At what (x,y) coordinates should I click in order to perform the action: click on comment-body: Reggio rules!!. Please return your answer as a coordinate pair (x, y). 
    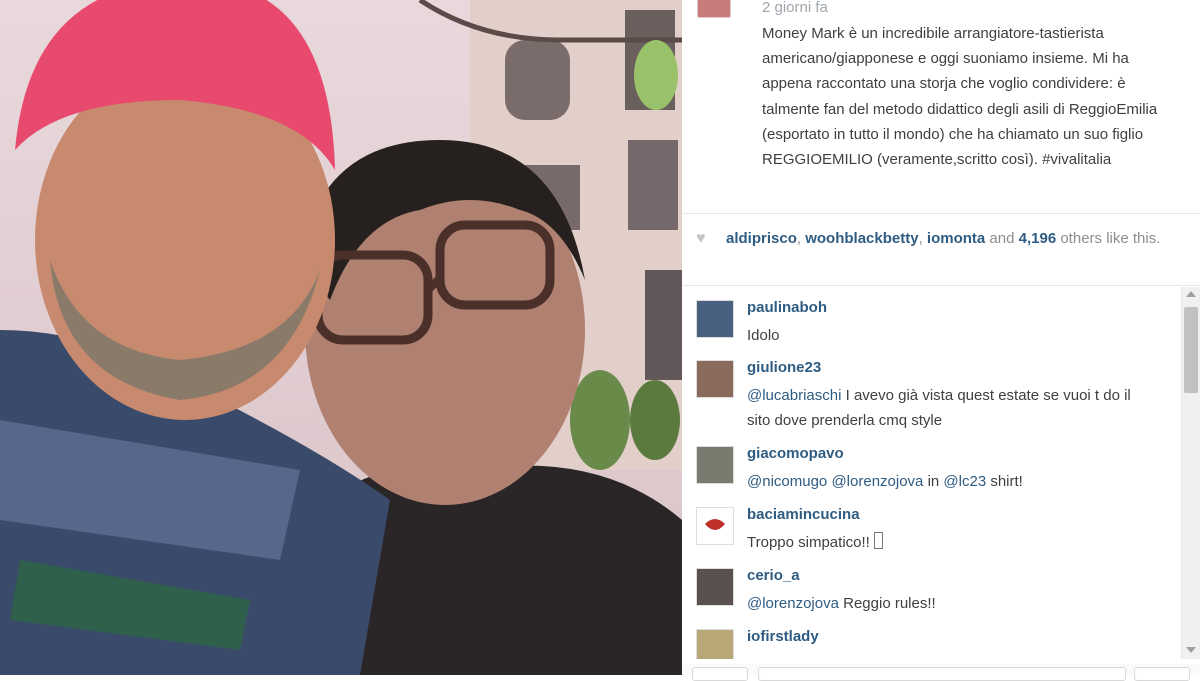
    Looking at the image, I should click on (887, 603).